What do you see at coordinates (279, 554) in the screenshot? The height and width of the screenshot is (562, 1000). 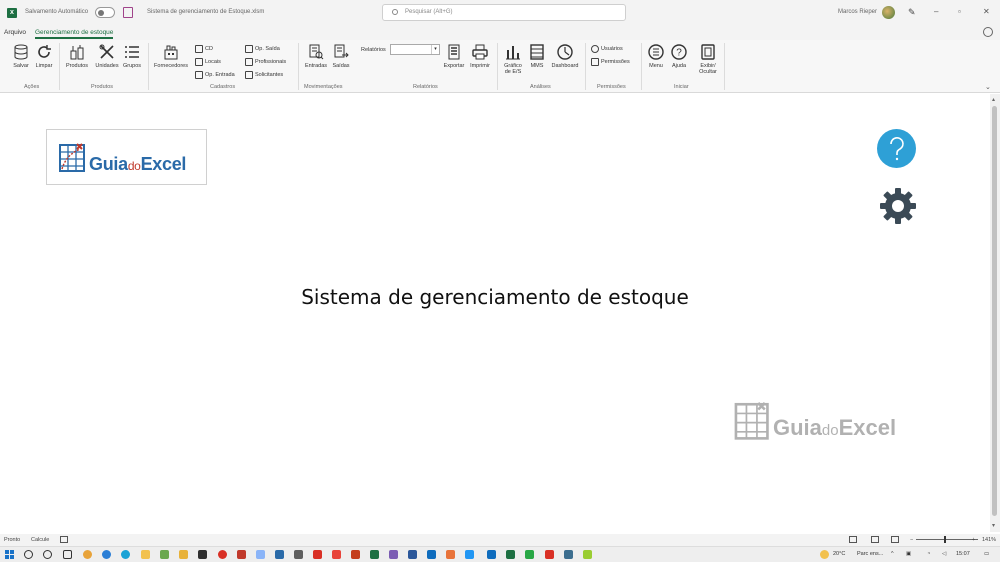 I see `app-blue-icon` at bounding box center [279, 554].